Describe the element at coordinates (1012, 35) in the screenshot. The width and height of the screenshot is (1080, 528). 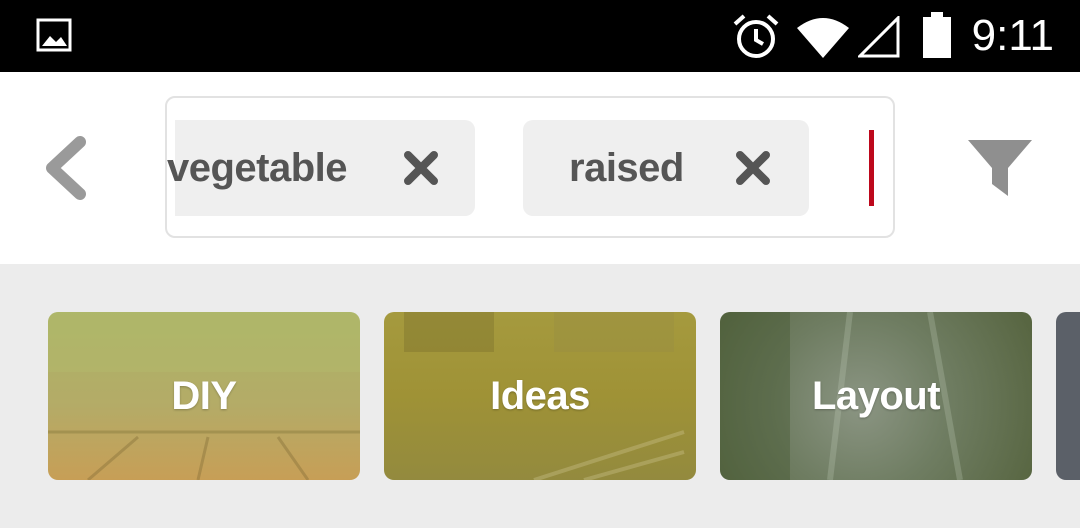
I see `clock-time: 9:11` at that location.